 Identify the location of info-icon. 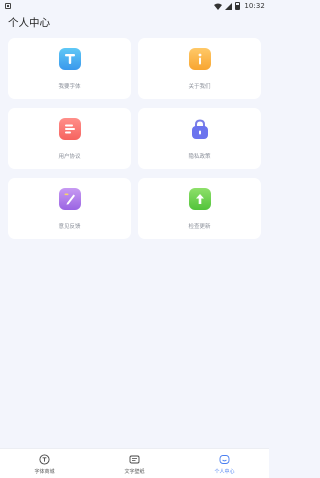
(199, 59).